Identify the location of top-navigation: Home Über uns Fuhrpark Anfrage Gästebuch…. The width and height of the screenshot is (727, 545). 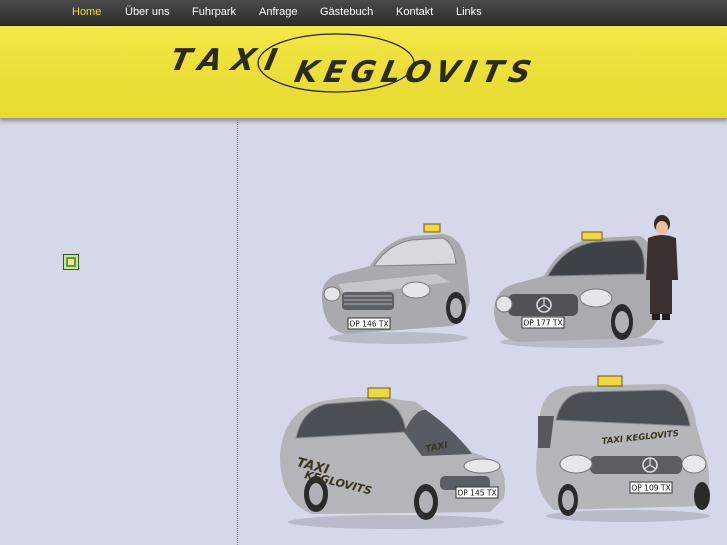
(363, 13).